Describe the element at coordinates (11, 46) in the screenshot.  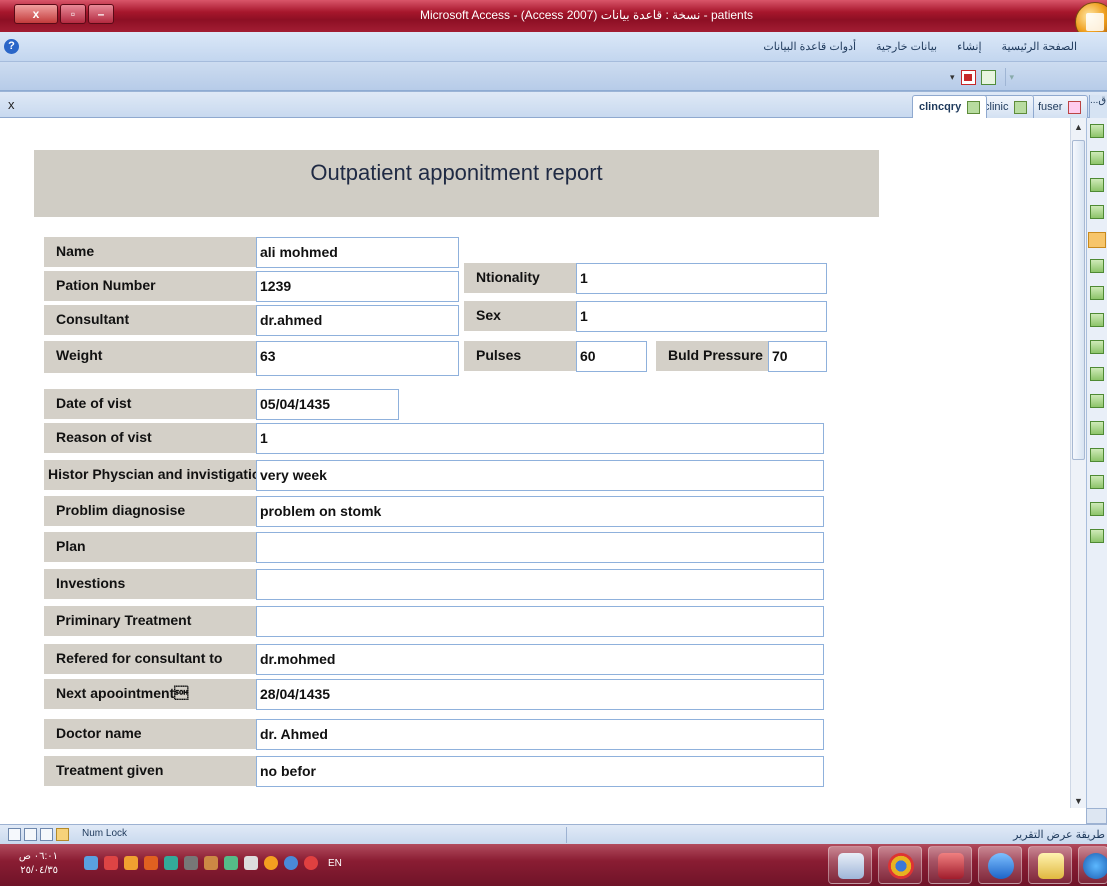
I see `help-icon: ?` at that location.